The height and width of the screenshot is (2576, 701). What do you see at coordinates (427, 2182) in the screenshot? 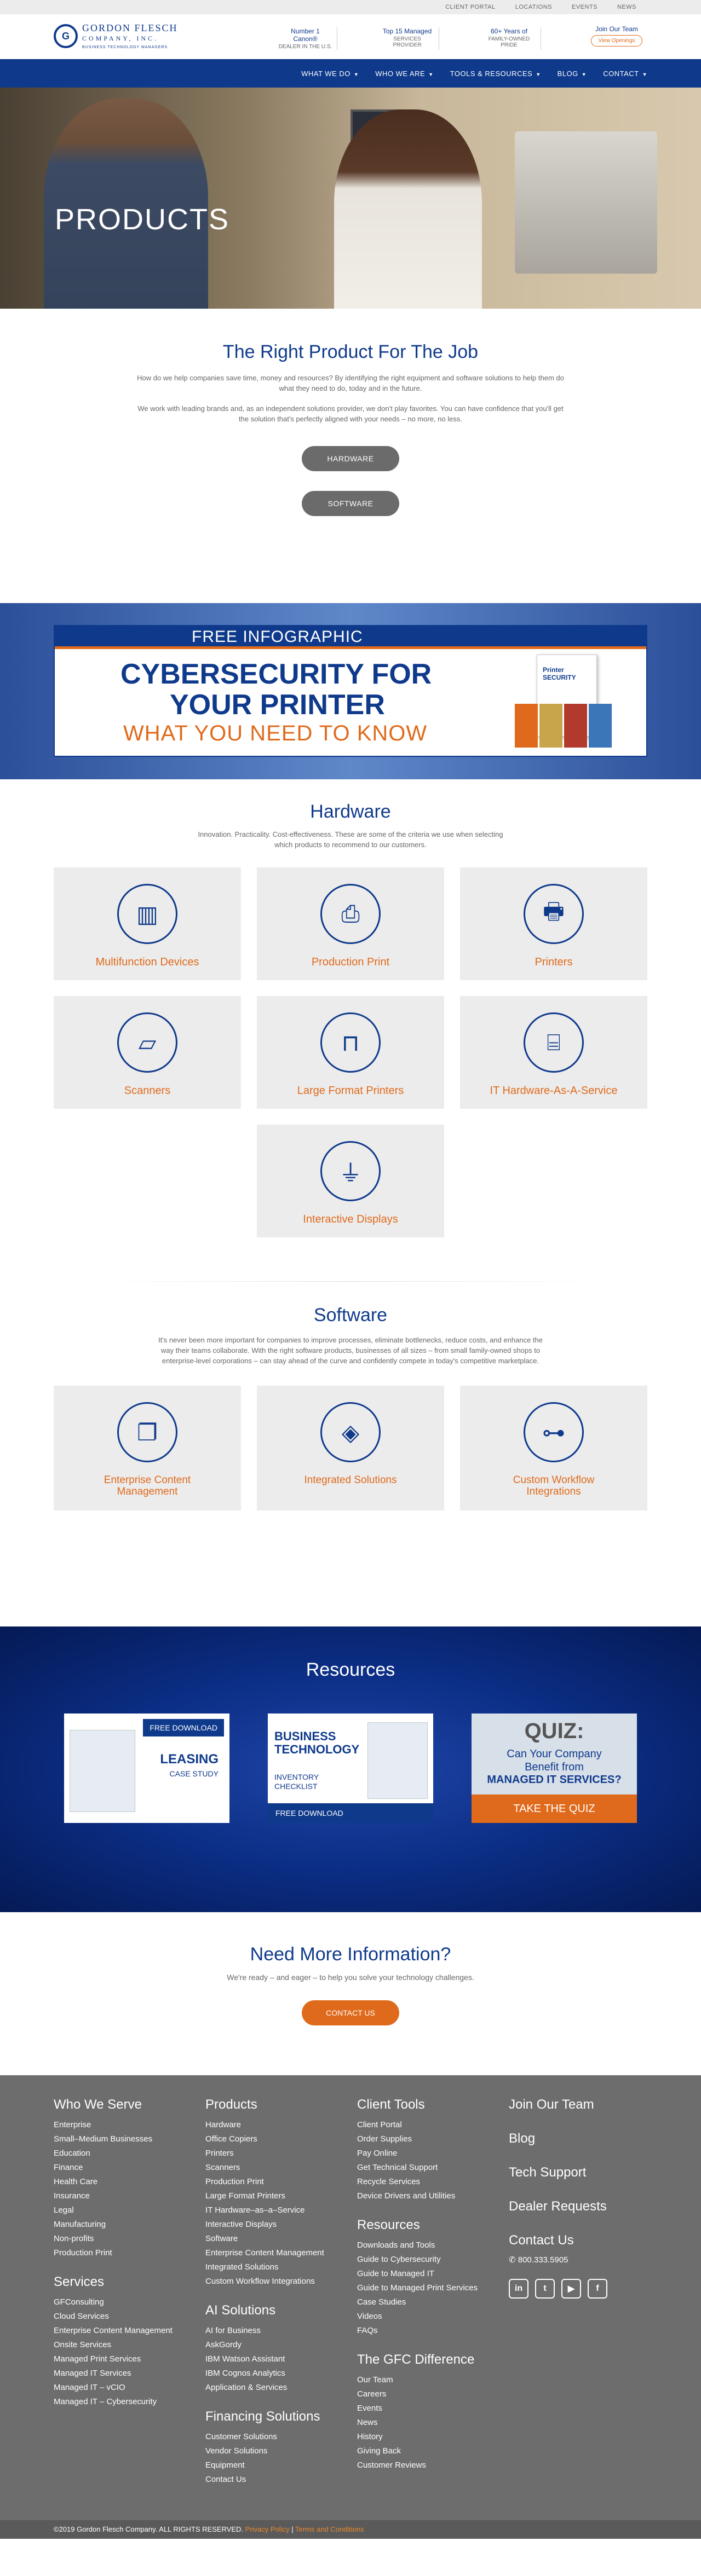
I see `footer-link: Recycle Services` at bounding box center [427, 2182].